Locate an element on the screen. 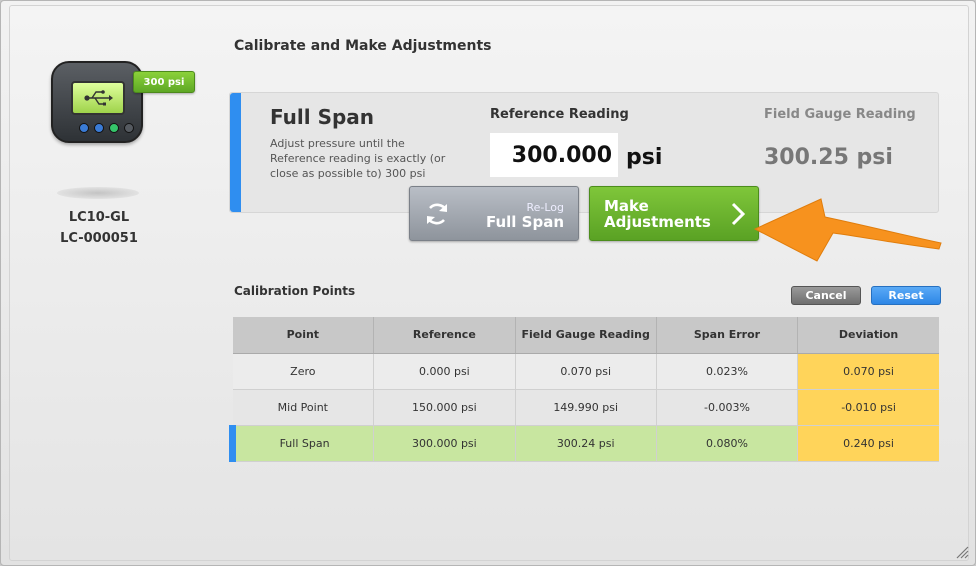 The image size is (976, 566). make-adjustments-button: Make Adjustments is located at coordinates (674, 213).